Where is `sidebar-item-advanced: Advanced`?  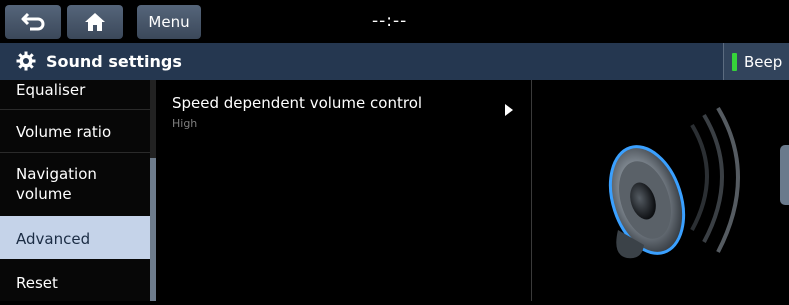 sidebar-item-advanced: Advanced is located at coordinates (75, 237).